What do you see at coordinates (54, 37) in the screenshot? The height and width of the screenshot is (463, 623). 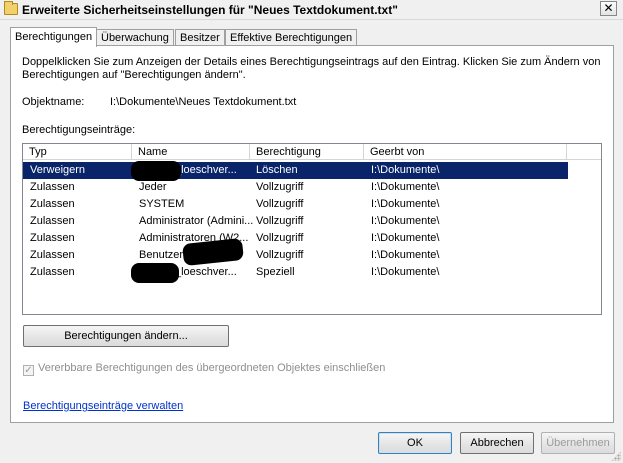 I see `tab-berechtigungen: Berechtigungen` at bounding box center [54, 37].